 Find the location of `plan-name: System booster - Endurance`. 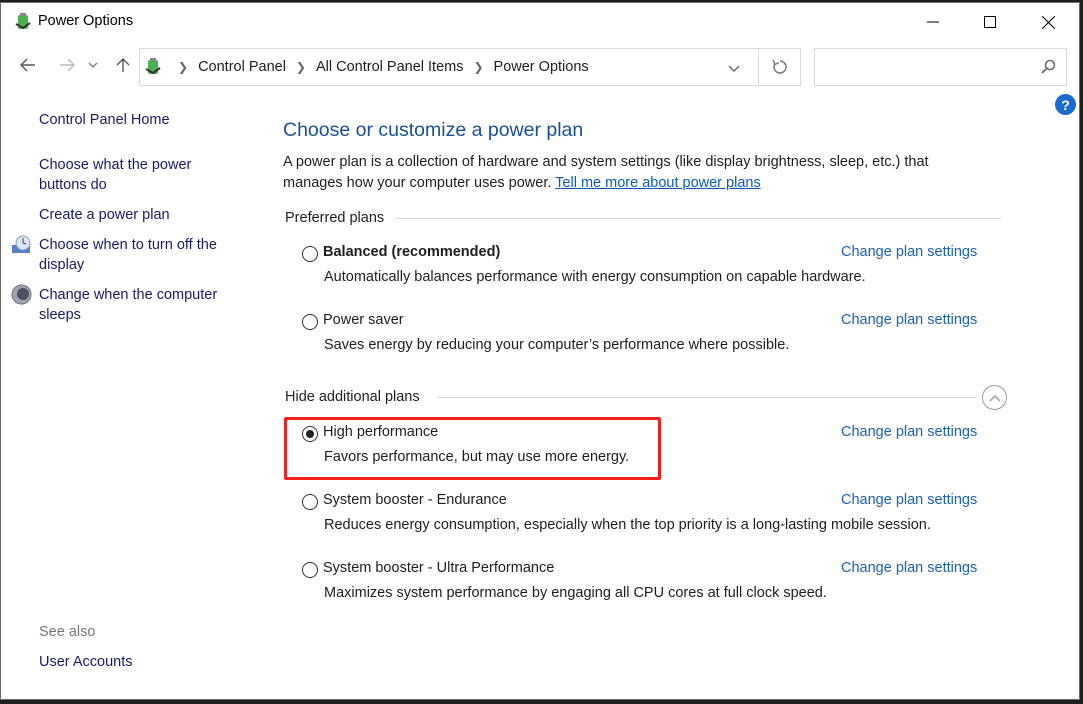

plan-name: System booster - Endurance is located at coordinates (415, 500).